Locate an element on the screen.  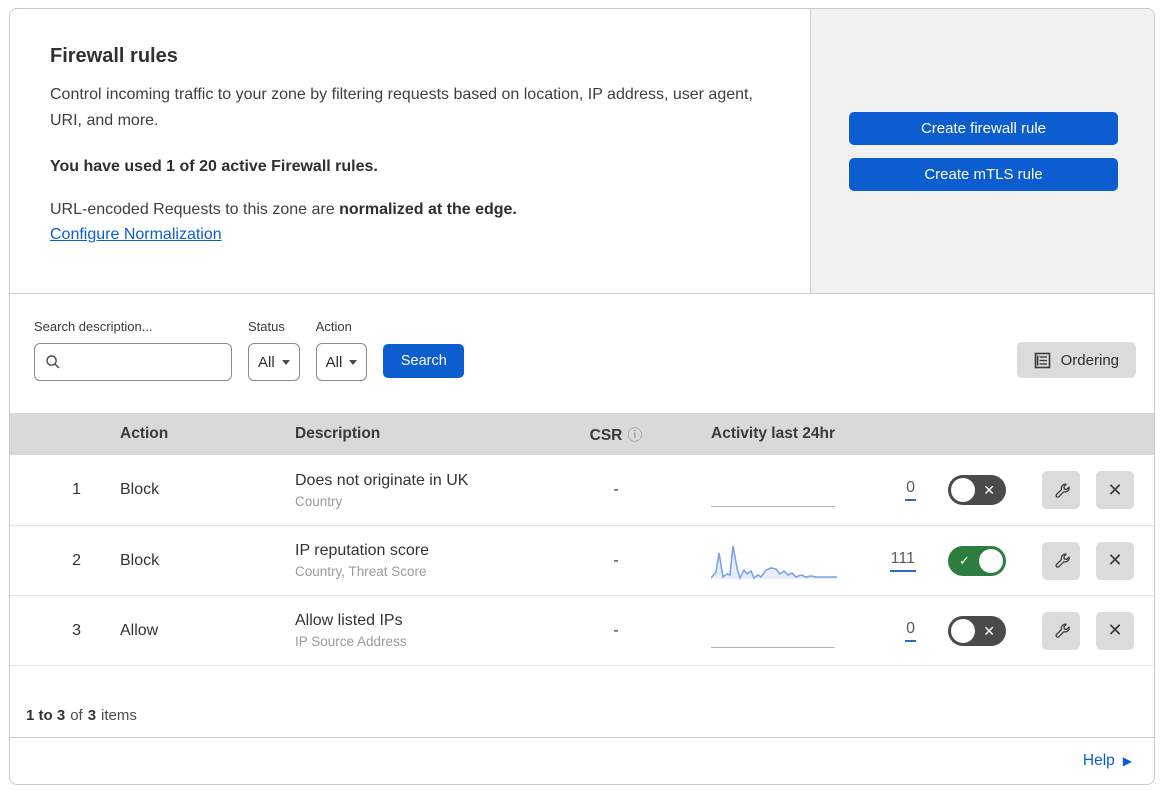
ordering-list-icon is located at coordinates (1042, 360).